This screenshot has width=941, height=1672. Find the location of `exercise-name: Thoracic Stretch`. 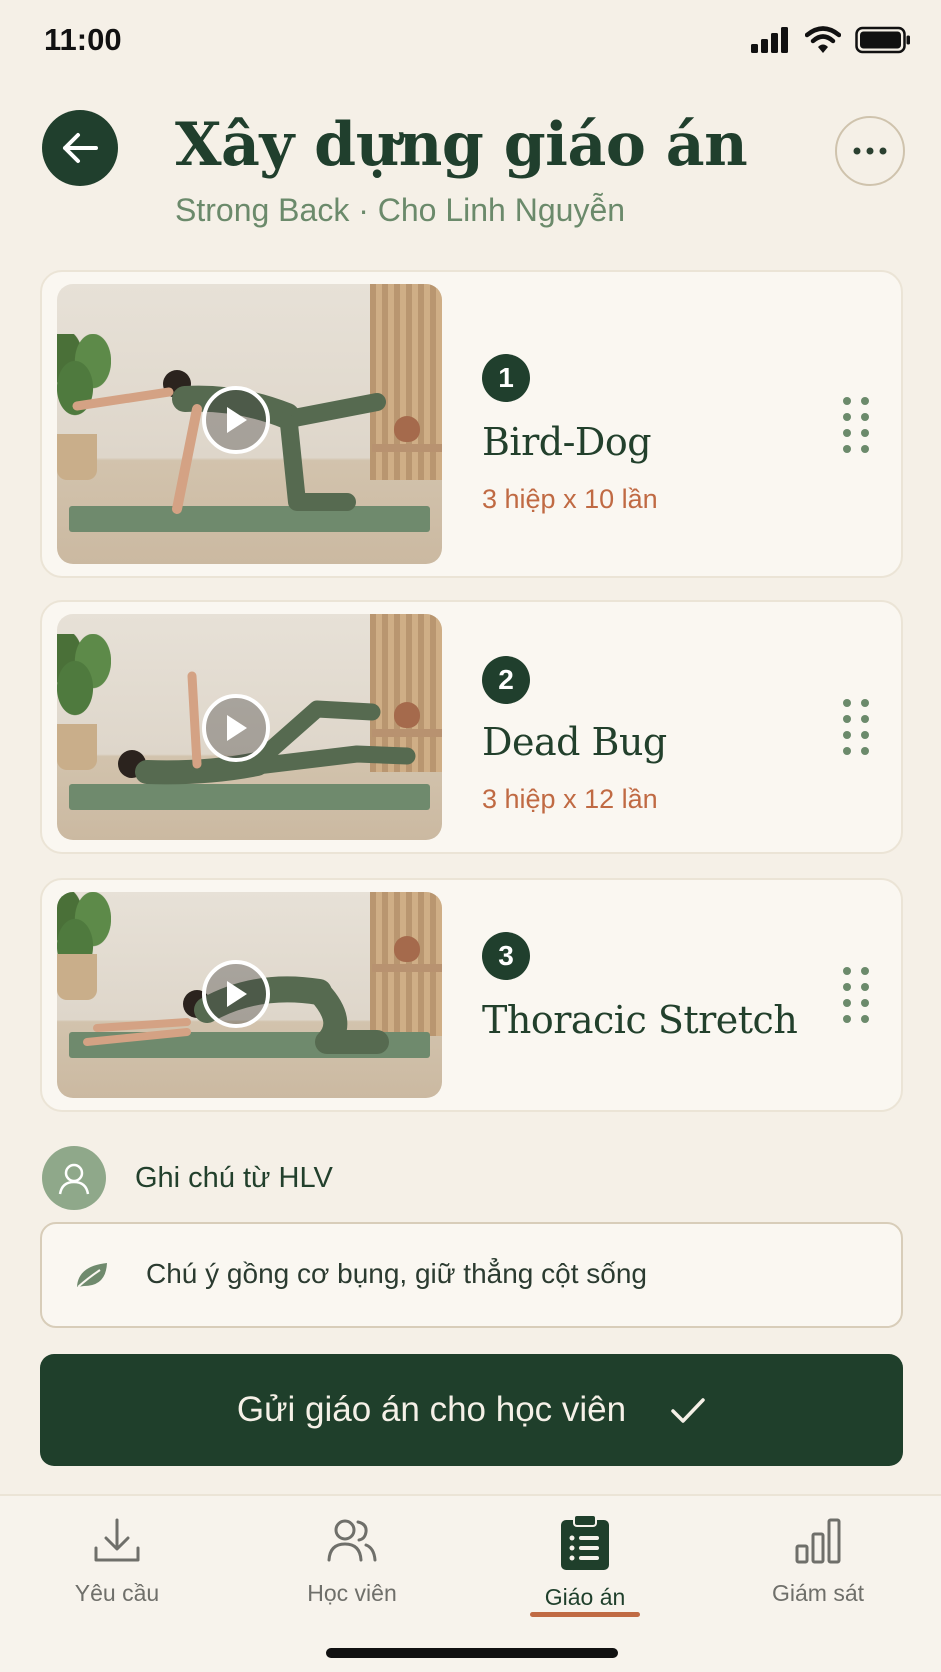

exercise-name: Thoracic Stretch is located at coordinates (640, 1020).